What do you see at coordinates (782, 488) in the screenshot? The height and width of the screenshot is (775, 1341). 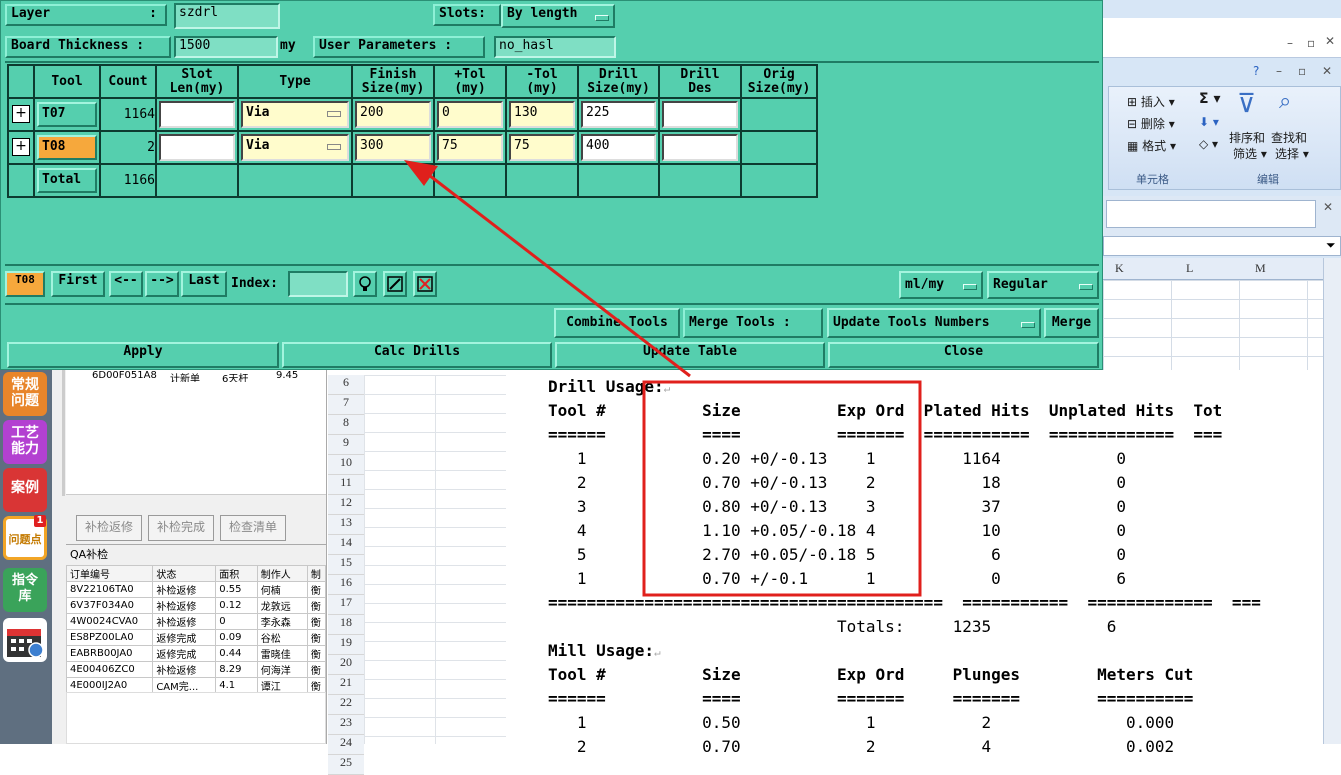 I see `annotation-box` at bounding box center [782, 488].